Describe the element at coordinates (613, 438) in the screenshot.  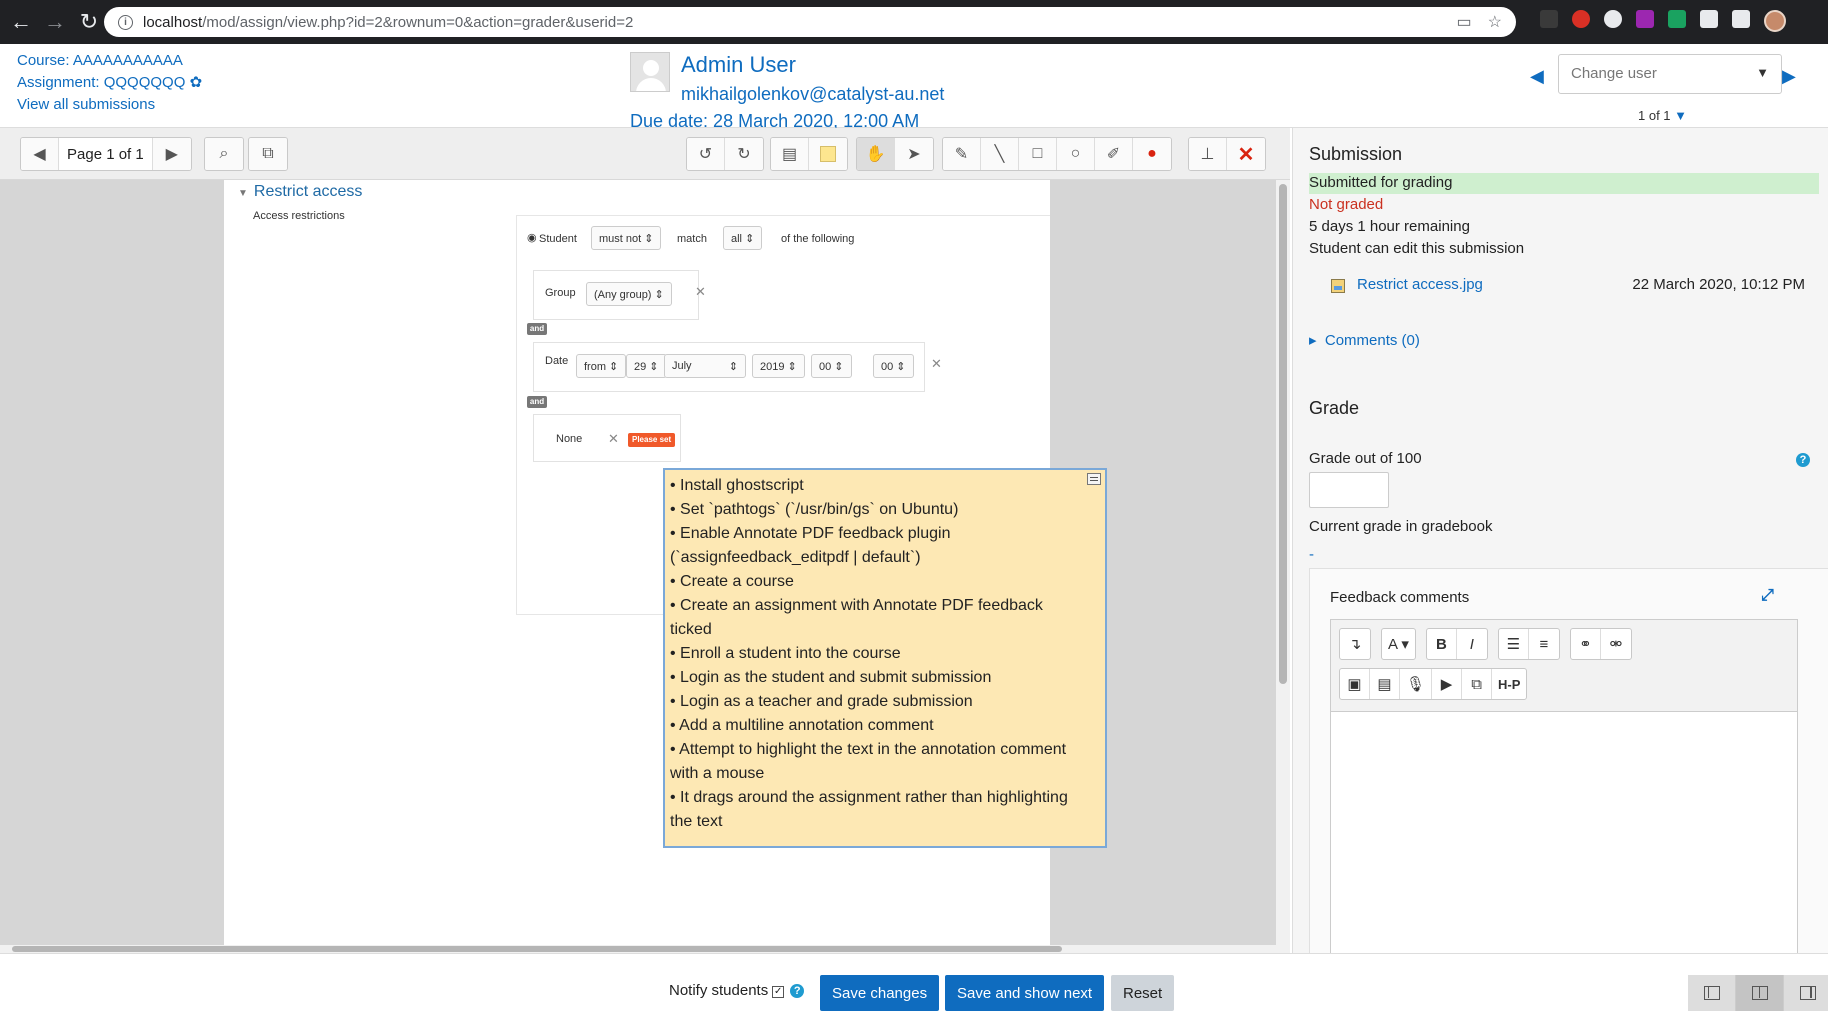
I see `close-icon: ✕` at that location.